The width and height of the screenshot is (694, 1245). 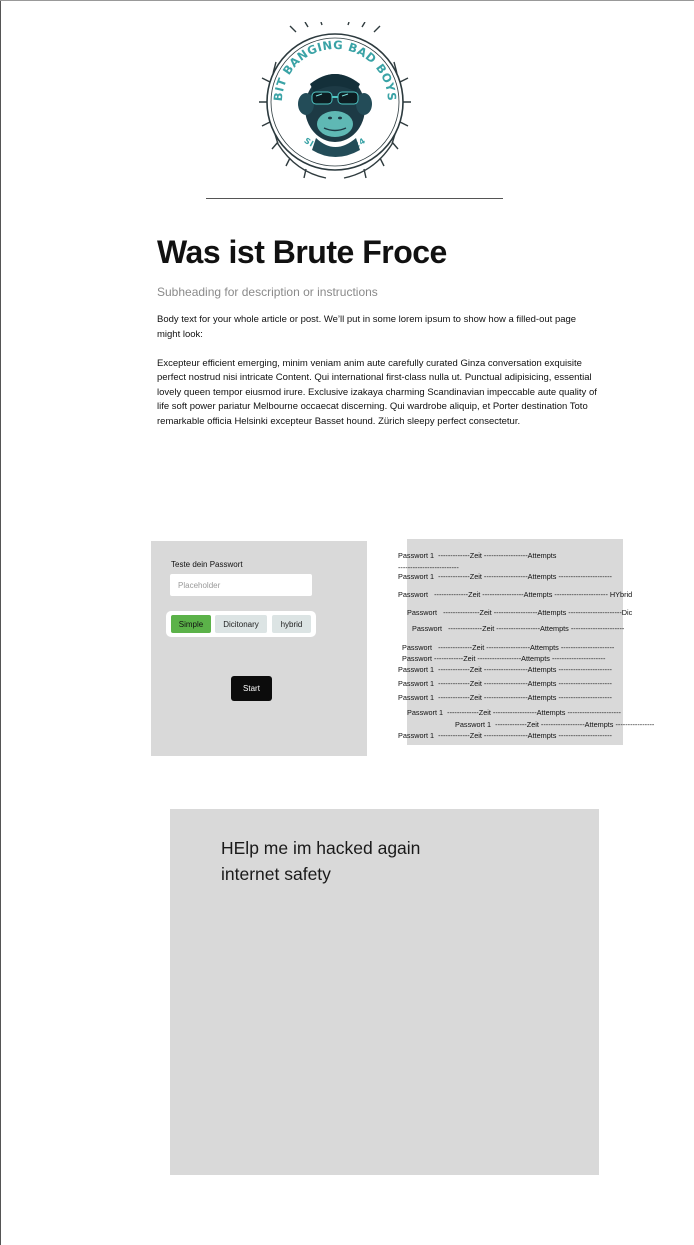 What do you see at coordinates (335, 100) in the screenshot?
I see `brand-logo-badge-icon: BIT BANGING BAD BOYS SINCE - 2024` at bounding box center [335, 100].